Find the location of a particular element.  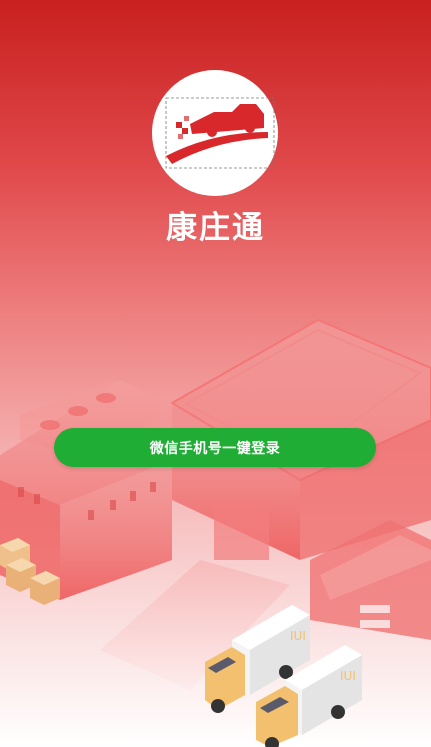

app-title: 康庄通 is located at coordinates (215, 228).